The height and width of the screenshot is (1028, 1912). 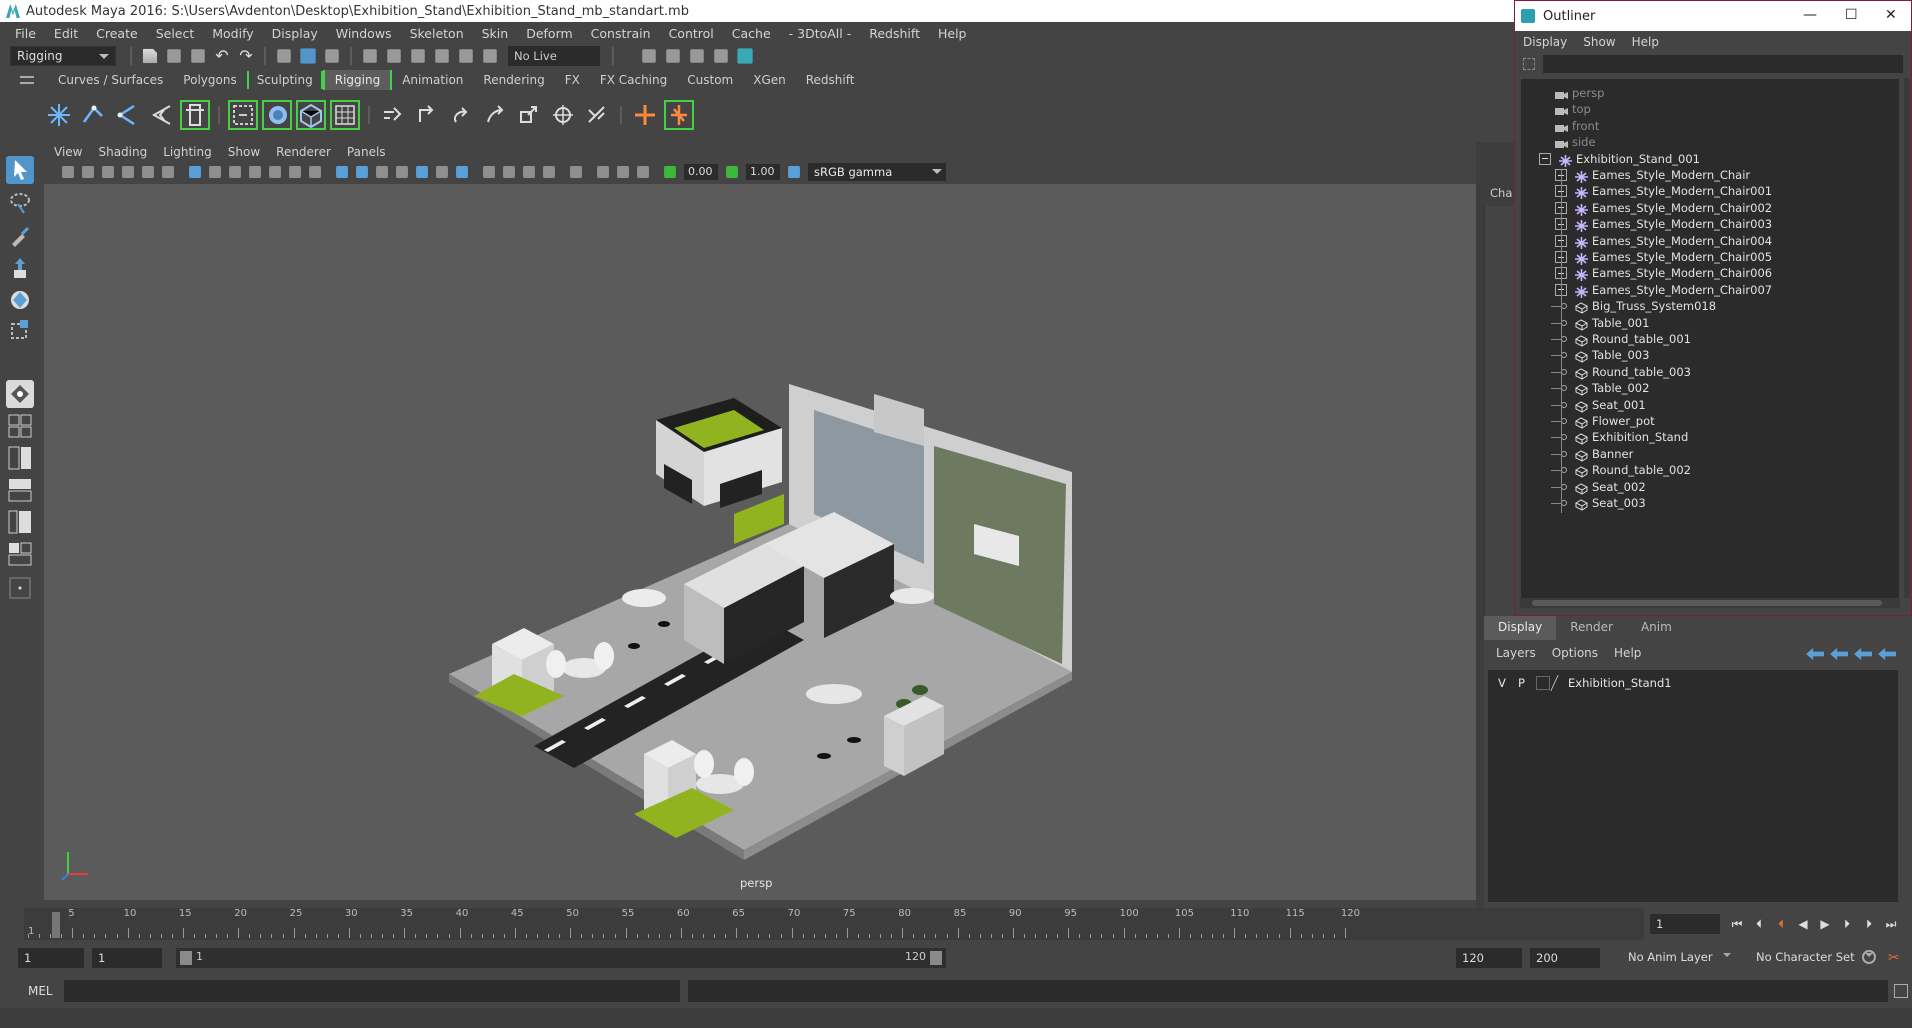 I want to click on menu-skin: Skin, so click(x=495, y=33).